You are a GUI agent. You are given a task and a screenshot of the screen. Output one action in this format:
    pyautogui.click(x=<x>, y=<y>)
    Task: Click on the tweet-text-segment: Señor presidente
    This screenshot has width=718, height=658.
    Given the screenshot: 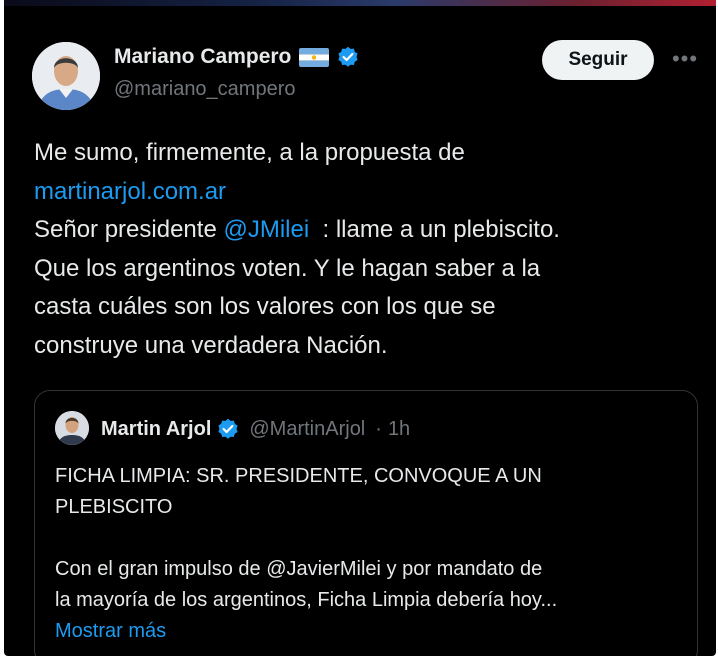 What is the action you would take?
    pyautogui.click(x=129, y=229)
    